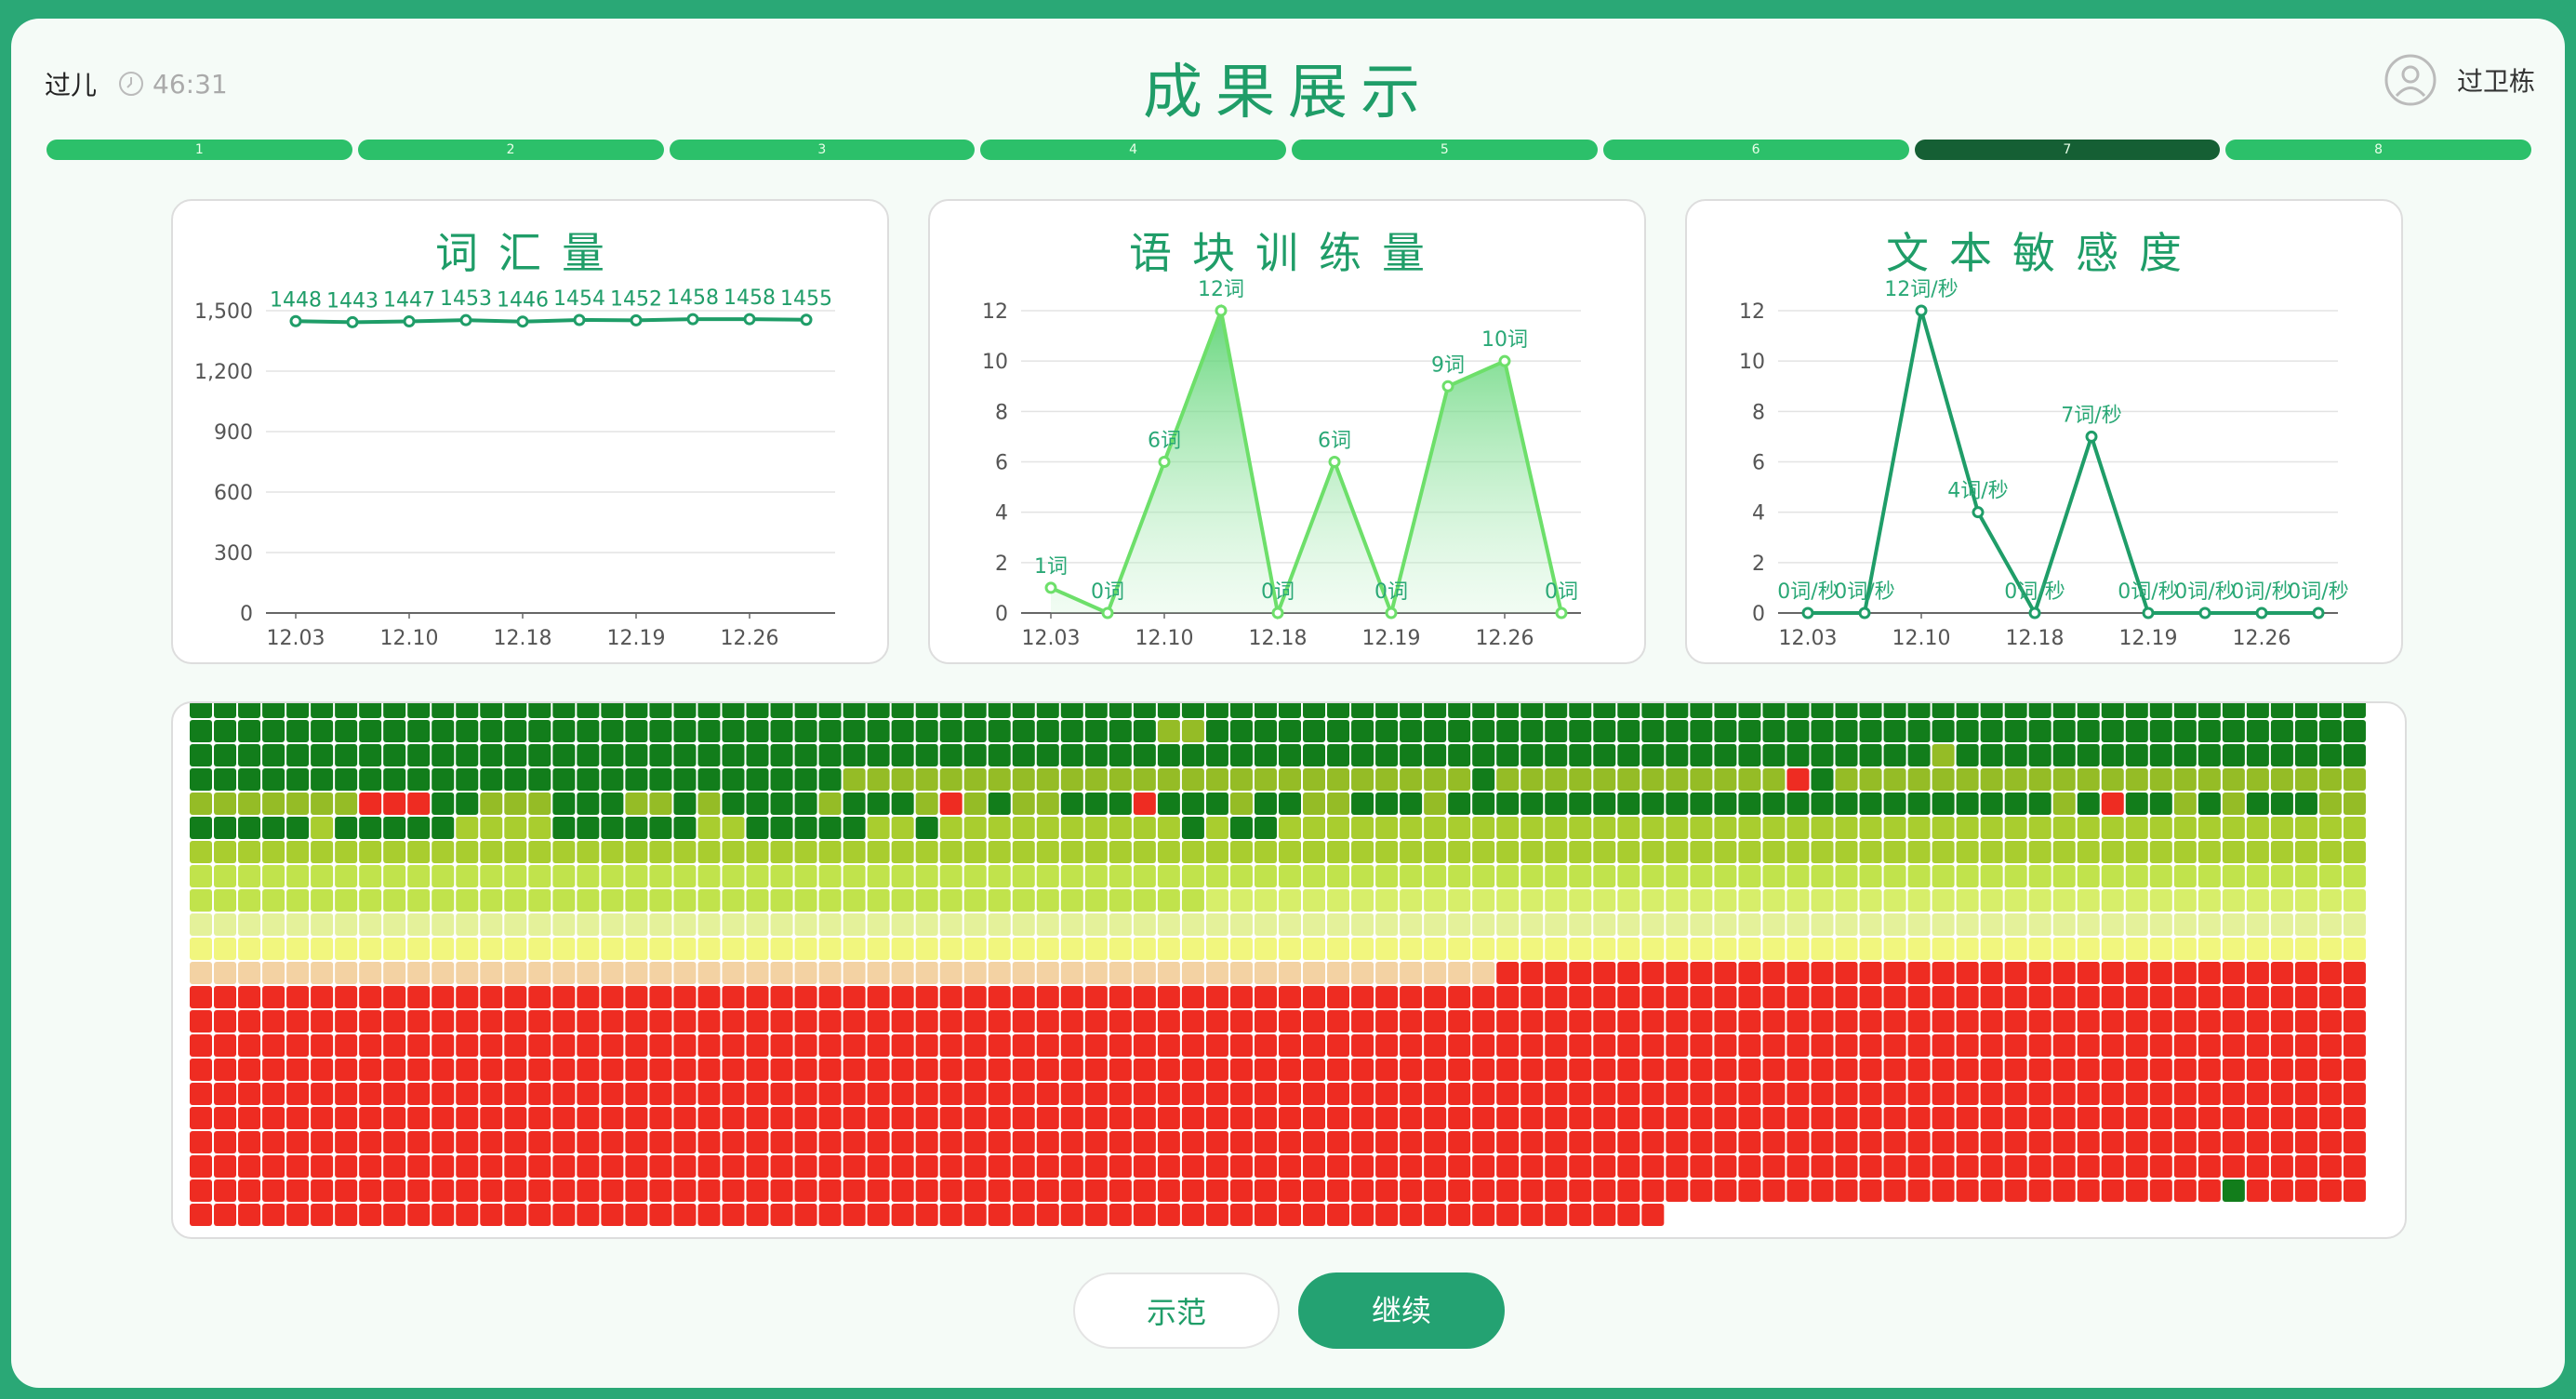 The width and height of the screenshot is (2576, 1399). What do you see at coordinates (1755, 150) in the screenshot?
I see `step-6: 6` at bounding box center [1755, 150].